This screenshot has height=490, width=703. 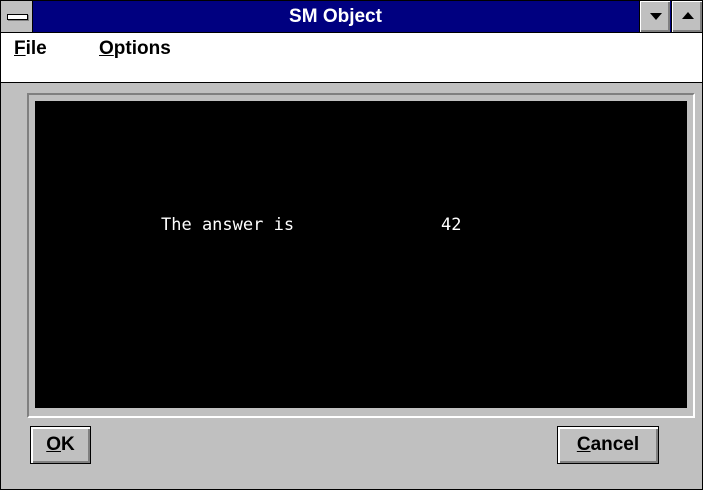 I want to click on menu-file: File, so click(x=30, y=49).